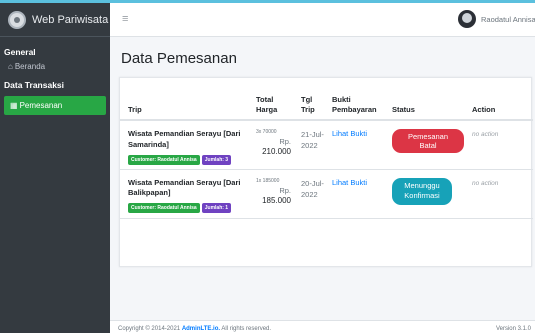  Describe the element at coordinates (270, 145) in the screenshot. I see `cell-total-harga: 3x 70000 Rp. 210.000` at that location.